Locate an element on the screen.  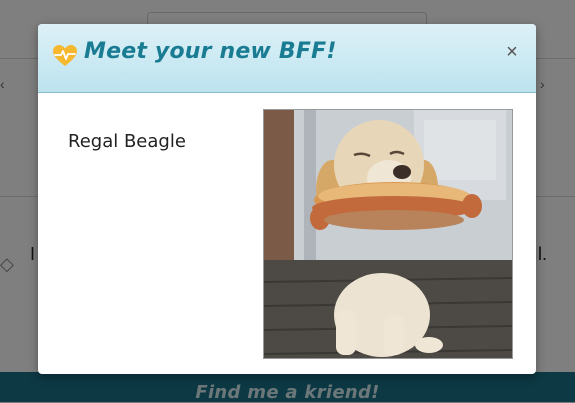
heart-pulse-icon is located at coordinates (65, 56).